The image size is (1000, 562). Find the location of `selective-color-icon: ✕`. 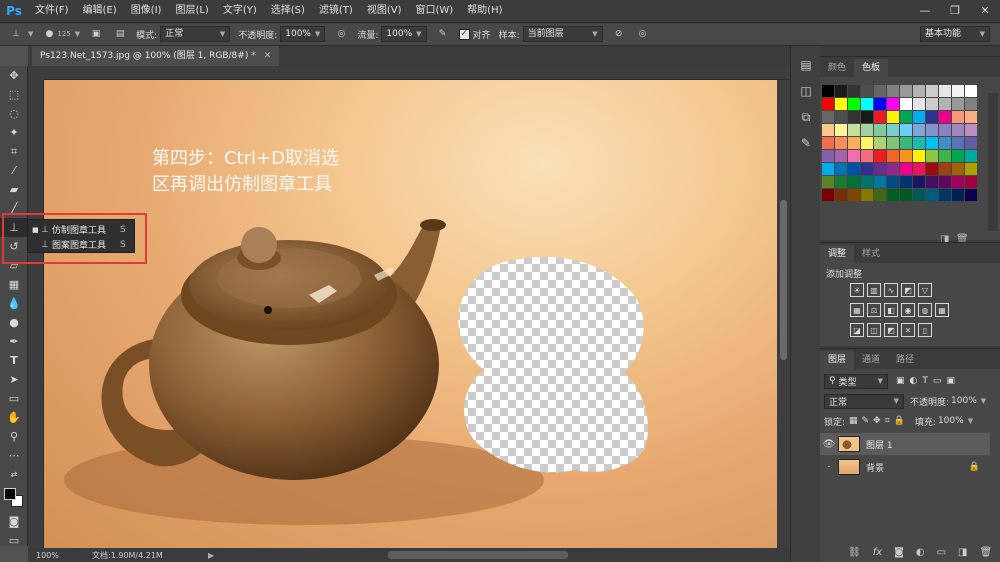

selective-color-icon: ✕ is located at coordinates (908, 330).